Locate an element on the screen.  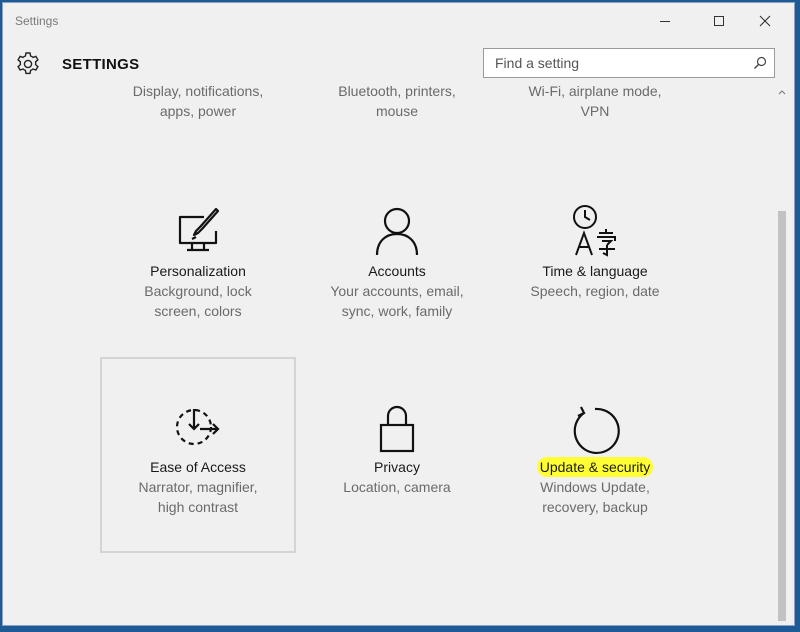
tile-desc: high contrast is located at coordinates (198, 507).